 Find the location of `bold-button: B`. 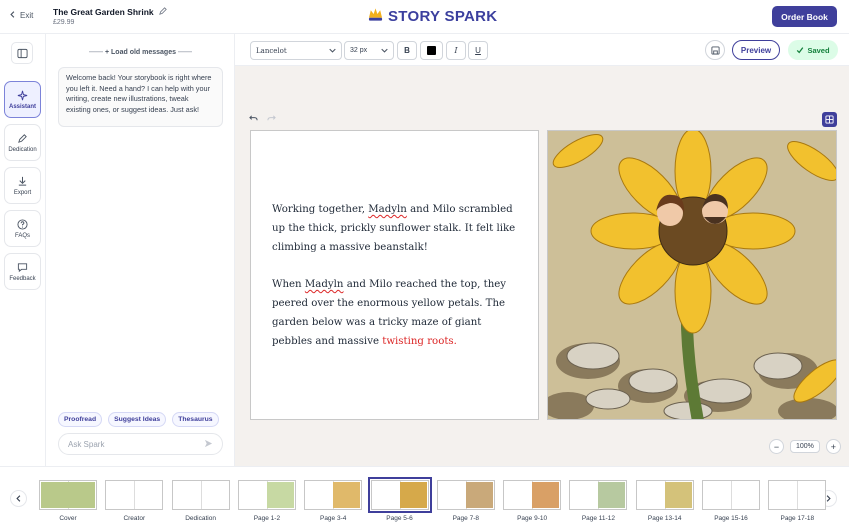

bold-button: B is located at coordinates (407, 50).